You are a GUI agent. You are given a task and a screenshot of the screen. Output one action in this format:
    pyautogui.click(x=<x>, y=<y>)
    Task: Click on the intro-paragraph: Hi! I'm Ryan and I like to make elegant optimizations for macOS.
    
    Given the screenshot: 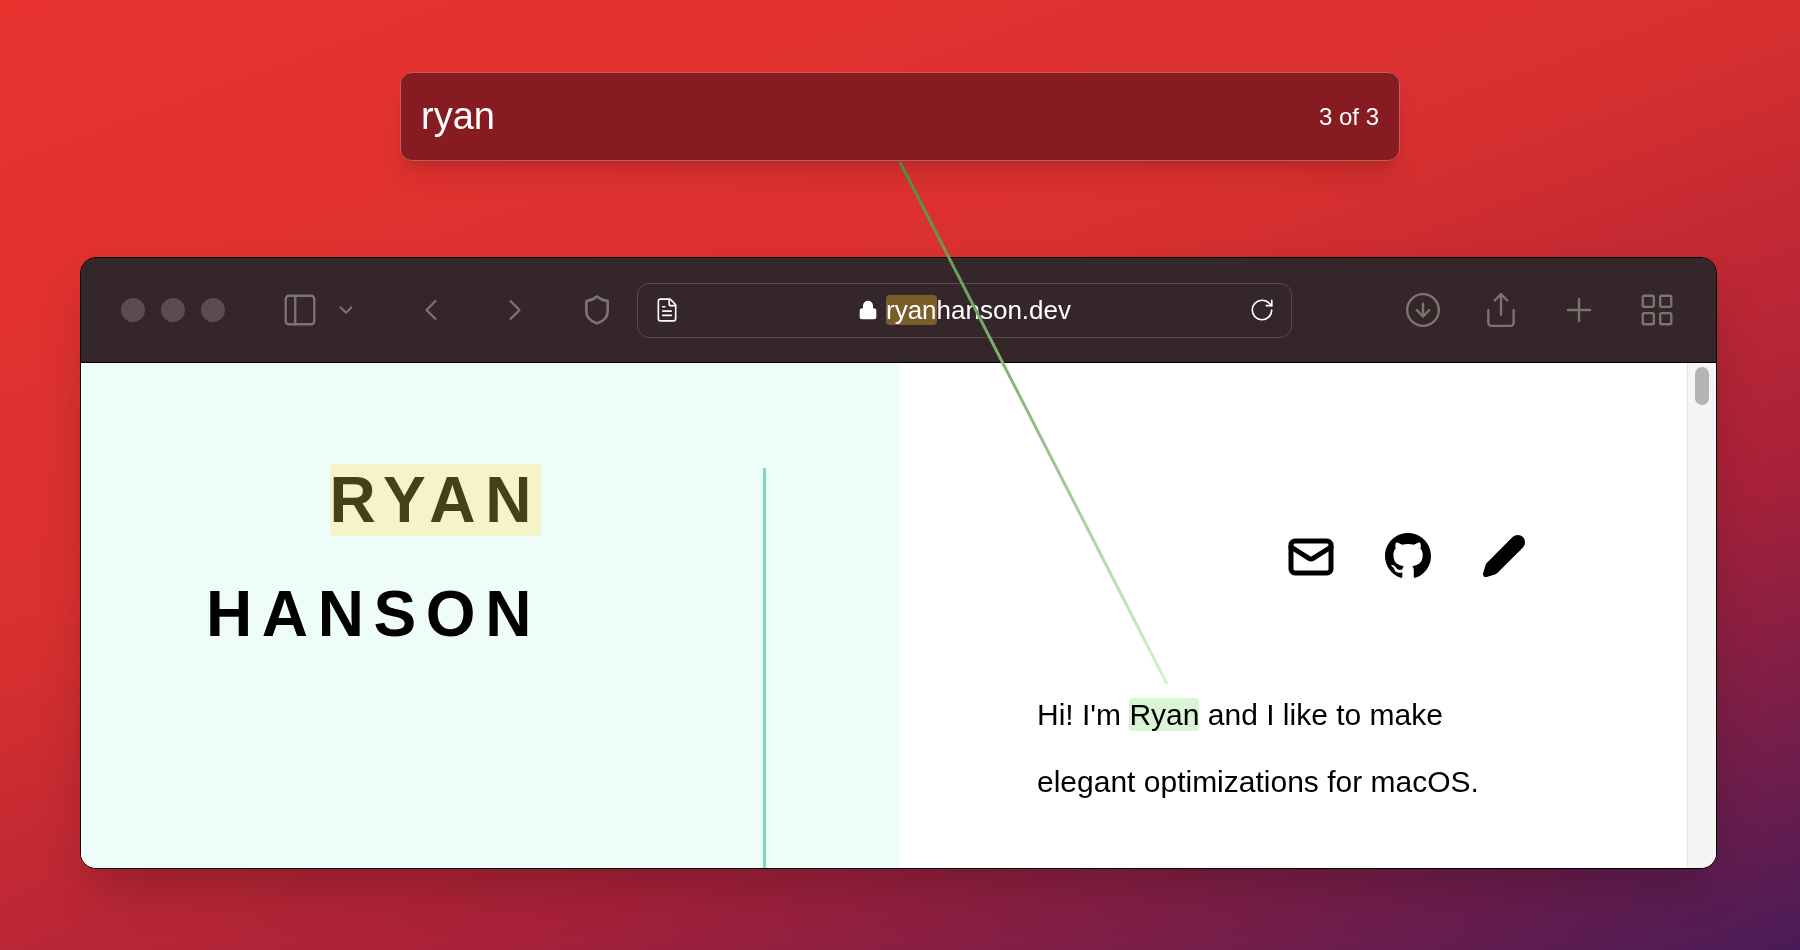 What is the action you would take?
    pyautogui.click(x=1258, y=748)
    